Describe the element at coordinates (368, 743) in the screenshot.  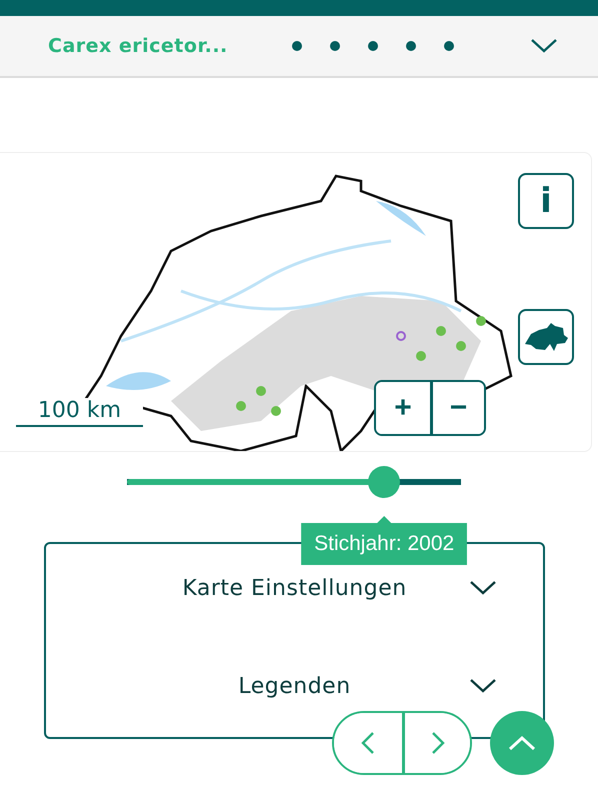
I see `chevron-left-icon` at that location.